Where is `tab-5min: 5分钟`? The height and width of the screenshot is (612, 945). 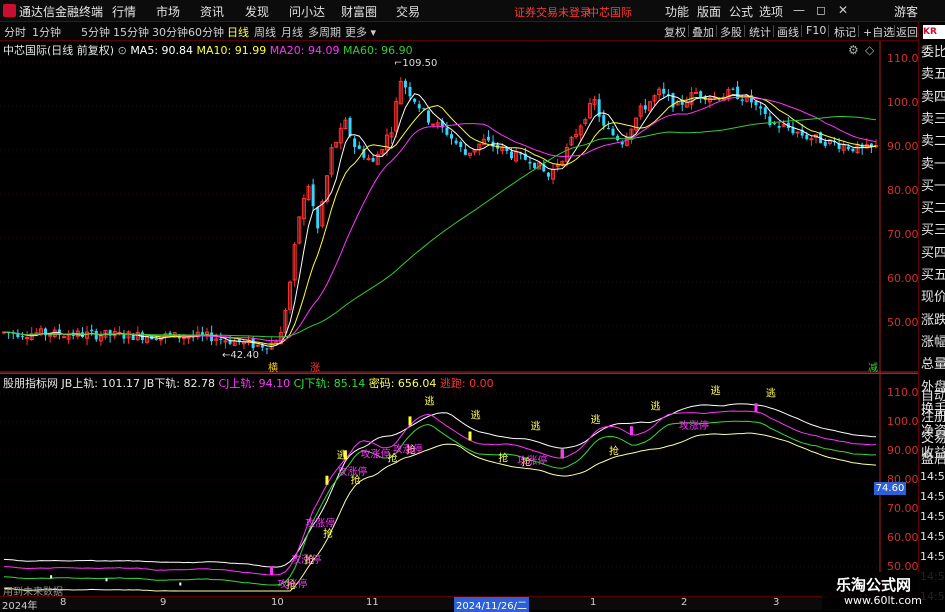
tab-5min: 5分钟 is located at coordinates (95, 32).